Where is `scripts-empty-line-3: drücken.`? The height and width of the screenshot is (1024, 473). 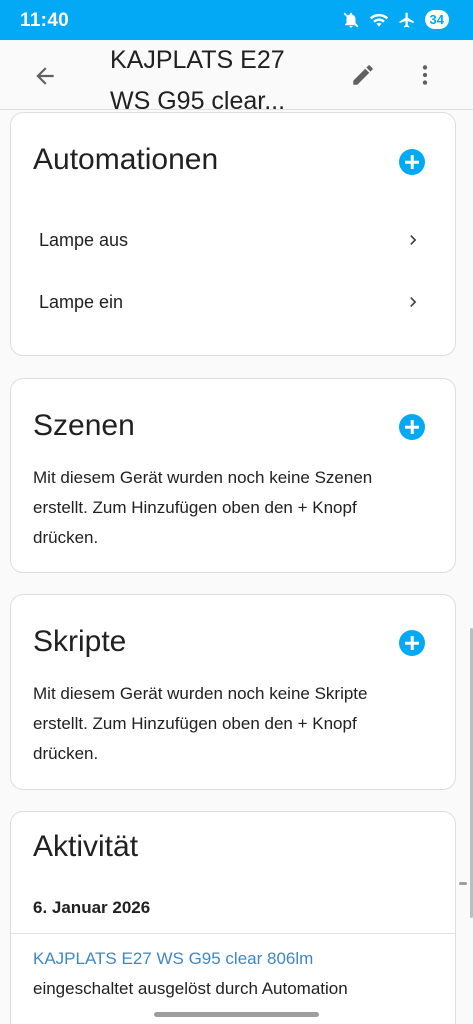
scripts-empty-line-3: drücken. is located at coordinates (66, 753).